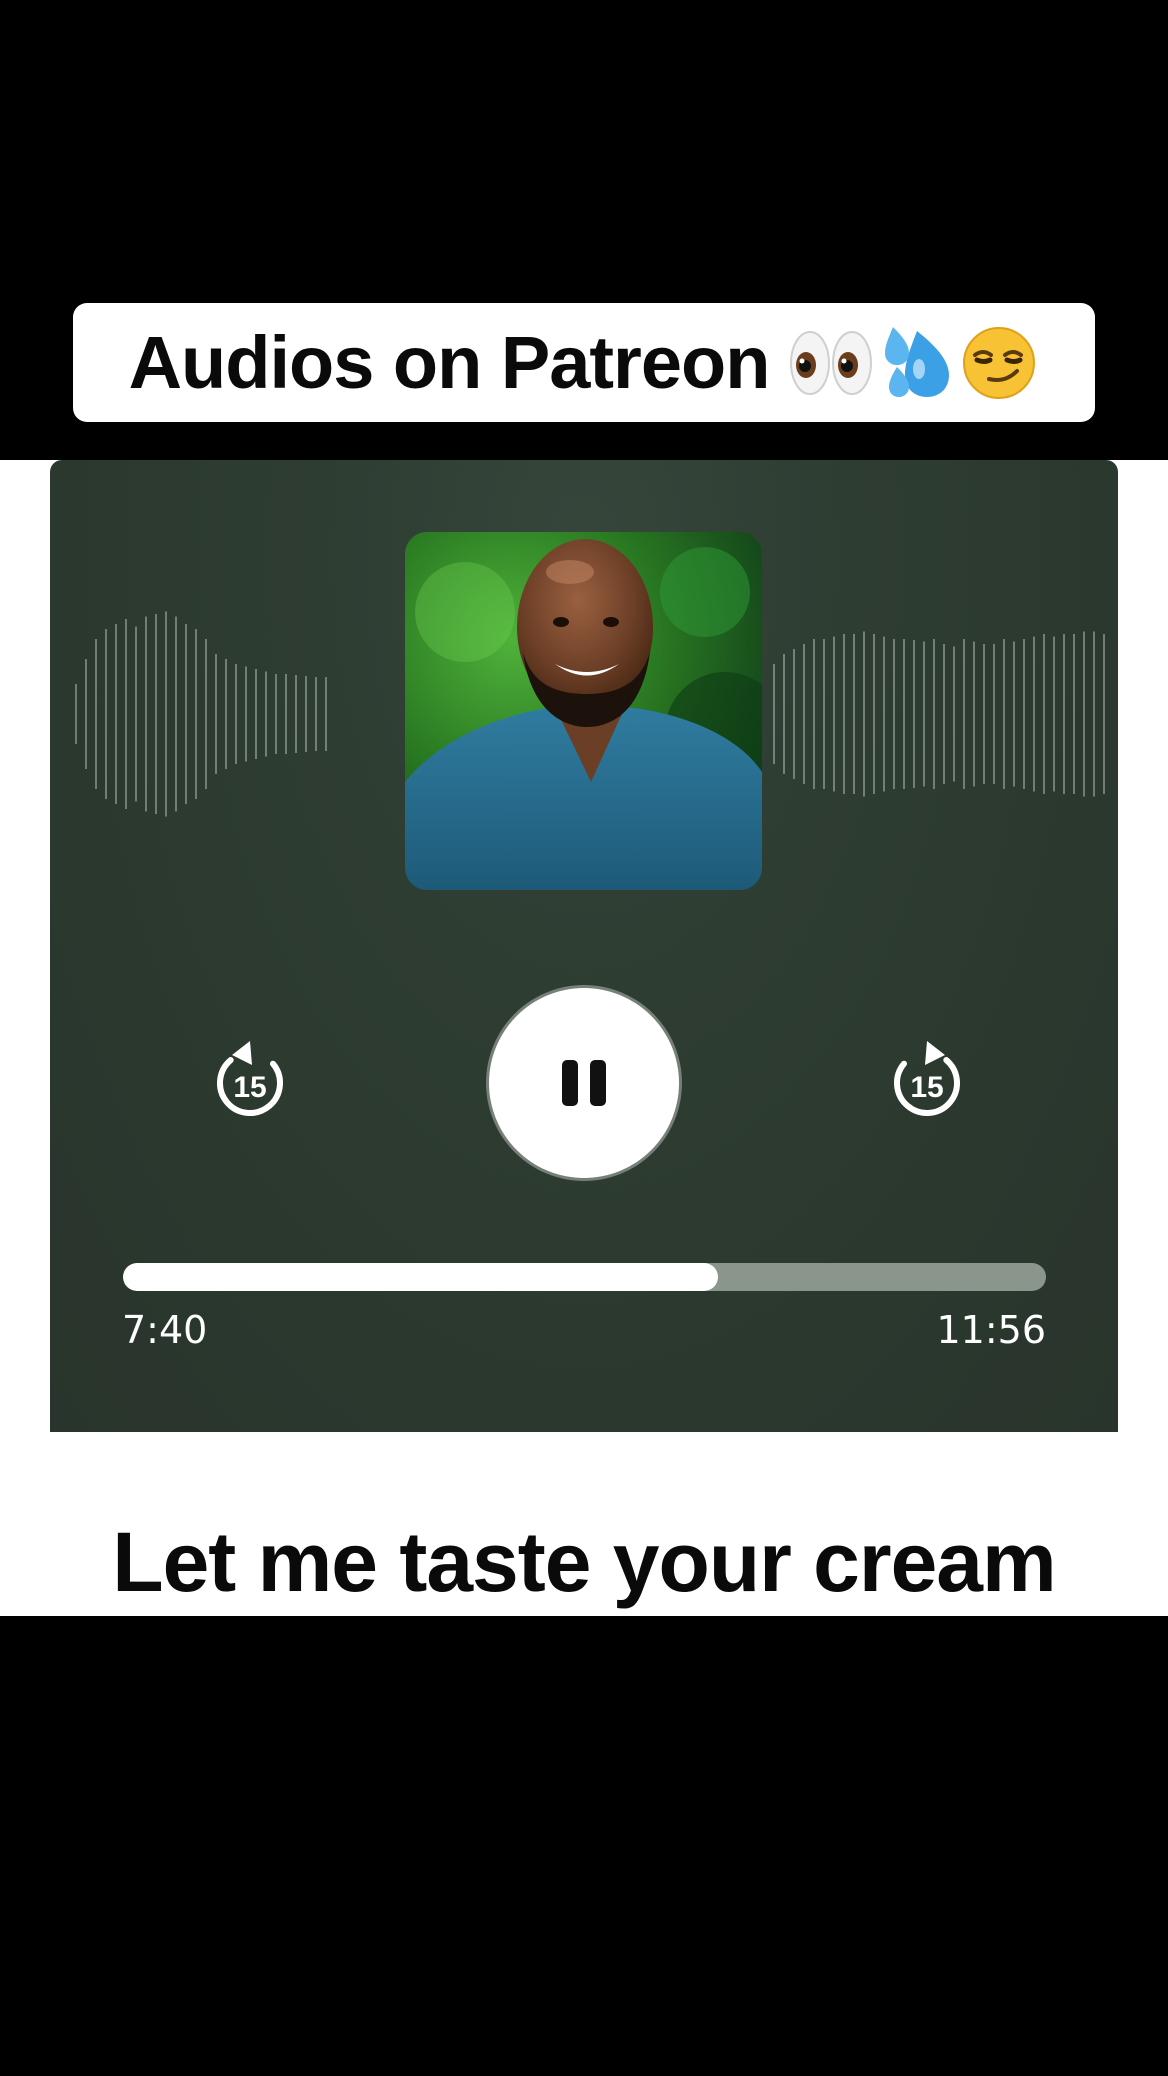 The image size is (1168, 2076). What do you see at coordinates (831, 362) in the screenshot?
I see `eyes-emoji` at bounding box center [831, 362].